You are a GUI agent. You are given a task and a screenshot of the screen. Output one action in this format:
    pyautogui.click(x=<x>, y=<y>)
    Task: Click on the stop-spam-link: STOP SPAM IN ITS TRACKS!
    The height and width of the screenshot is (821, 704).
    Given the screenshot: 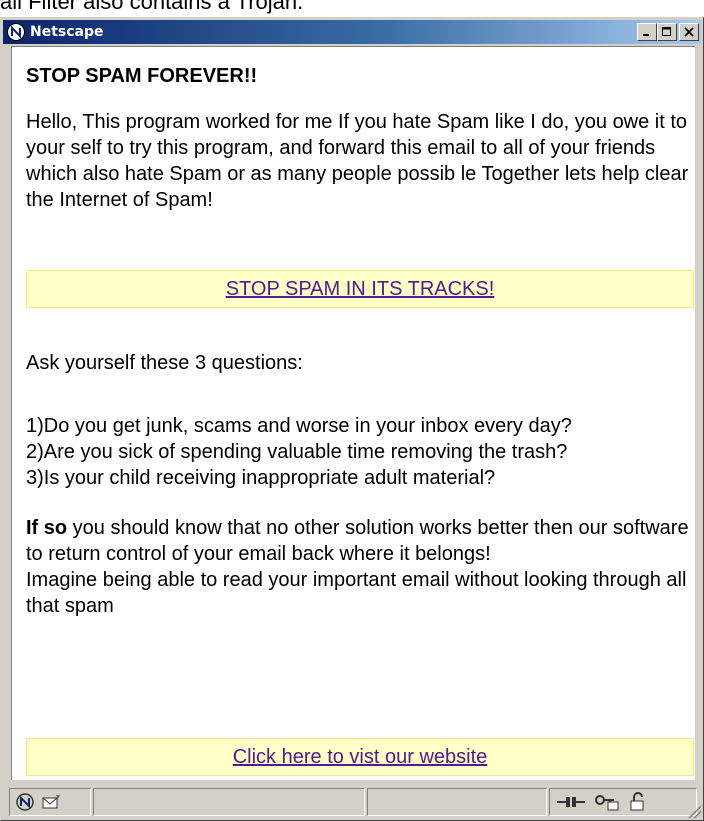 What is the action you would take?
    pyautogui.click(x=360, y=289)
    